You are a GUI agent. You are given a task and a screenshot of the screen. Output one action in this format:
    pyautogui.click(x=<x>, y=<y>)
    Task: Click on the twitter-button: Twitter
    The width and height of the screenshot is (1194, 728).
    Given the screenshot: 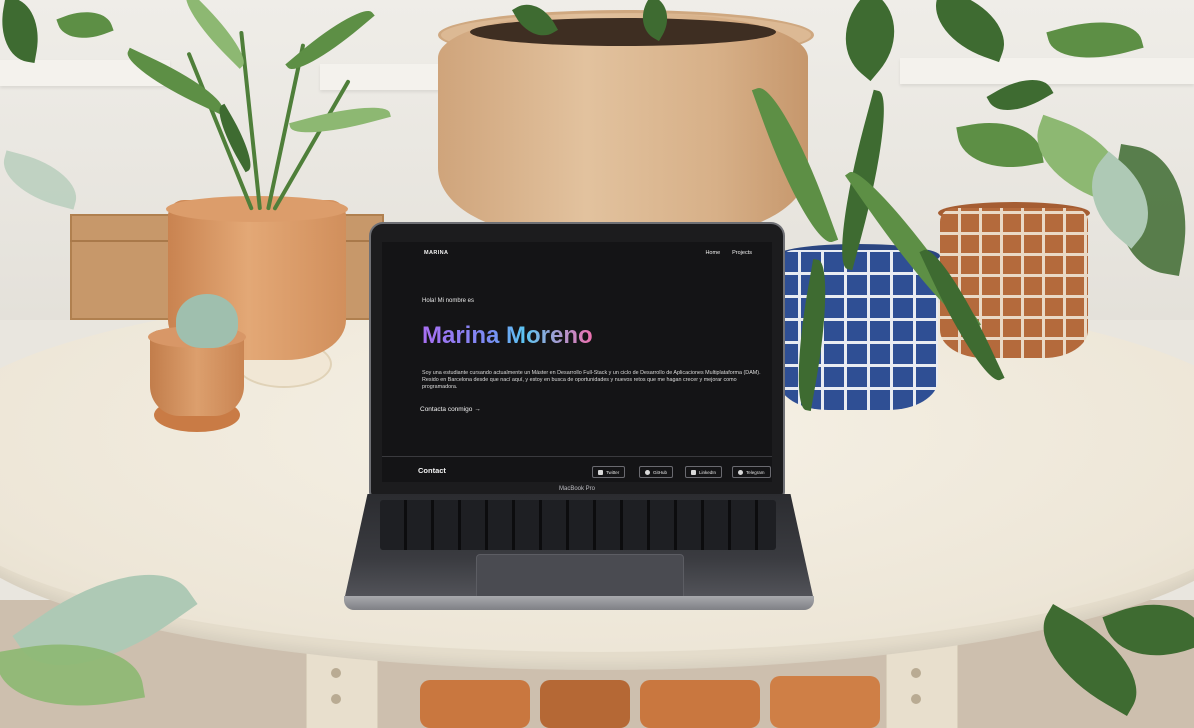 What is the action you would take?
    pyautogui.click(x=609, y=472)
    